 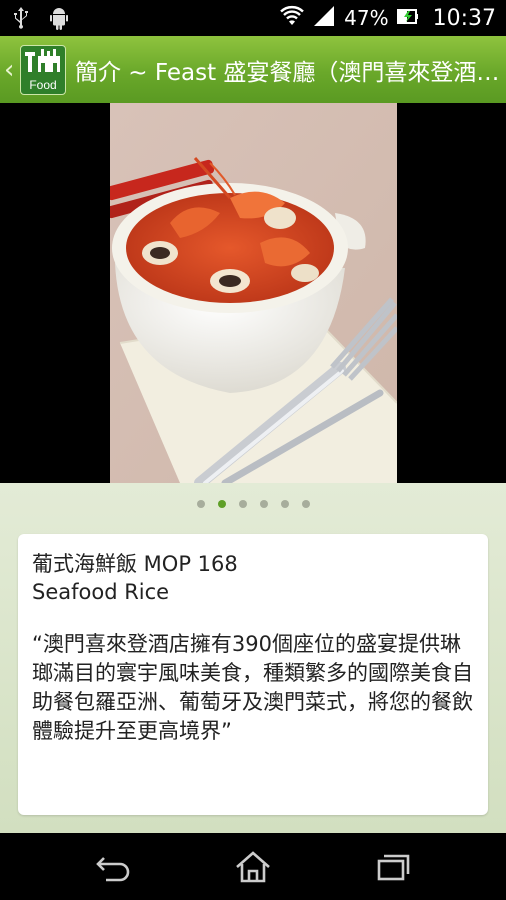 What do you see at coordinates (394, 867) in the screenshot?
I see `recents-icon` at bounding box center [394, 867].